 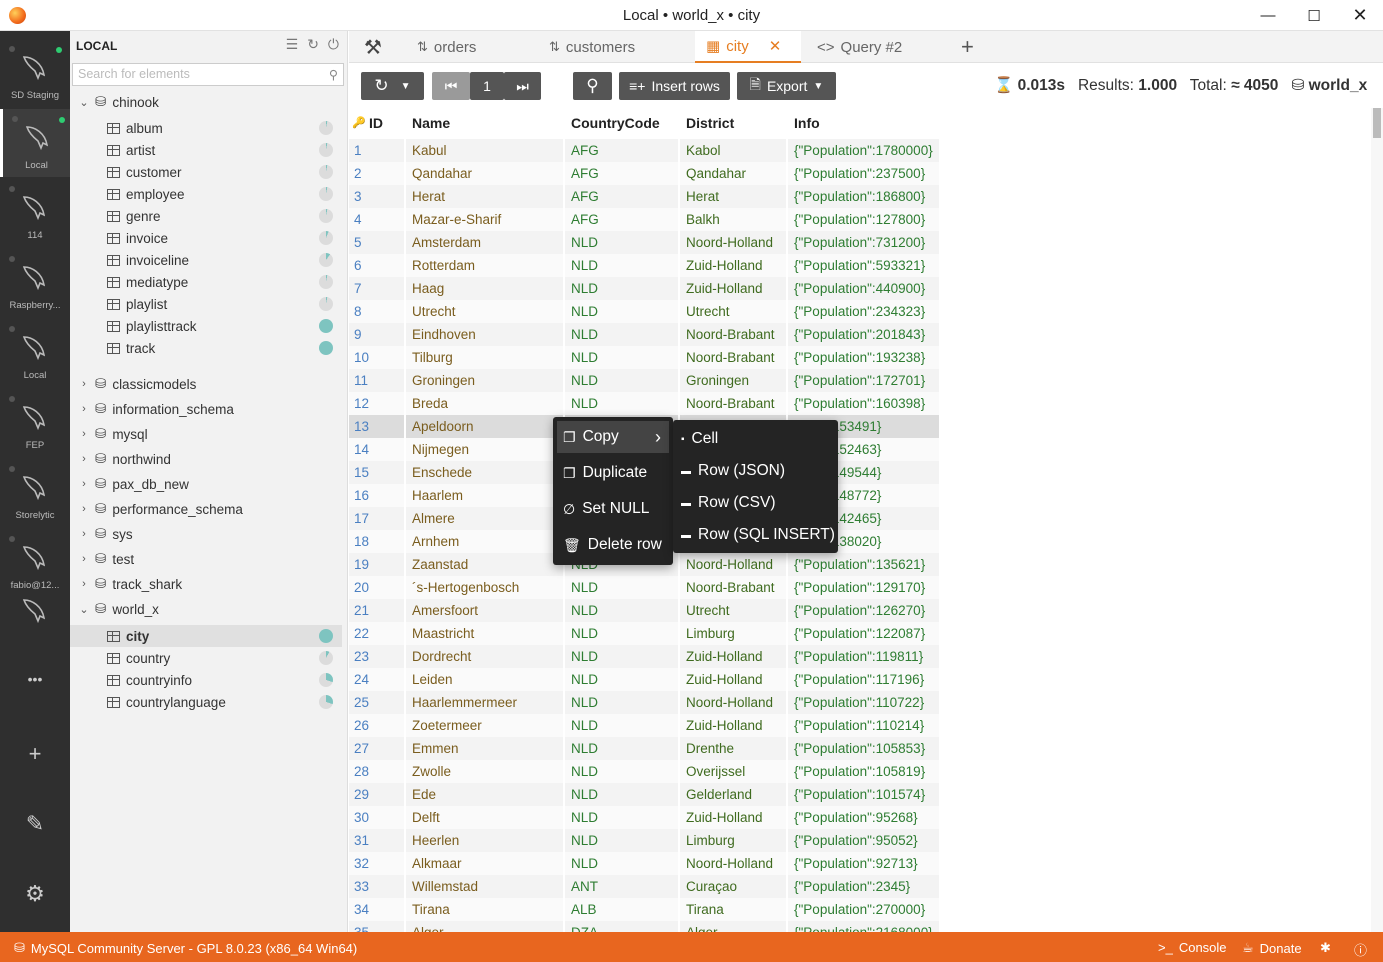 I want to click on cell-info: {"Population":186800}, so click(x=864, y=196).